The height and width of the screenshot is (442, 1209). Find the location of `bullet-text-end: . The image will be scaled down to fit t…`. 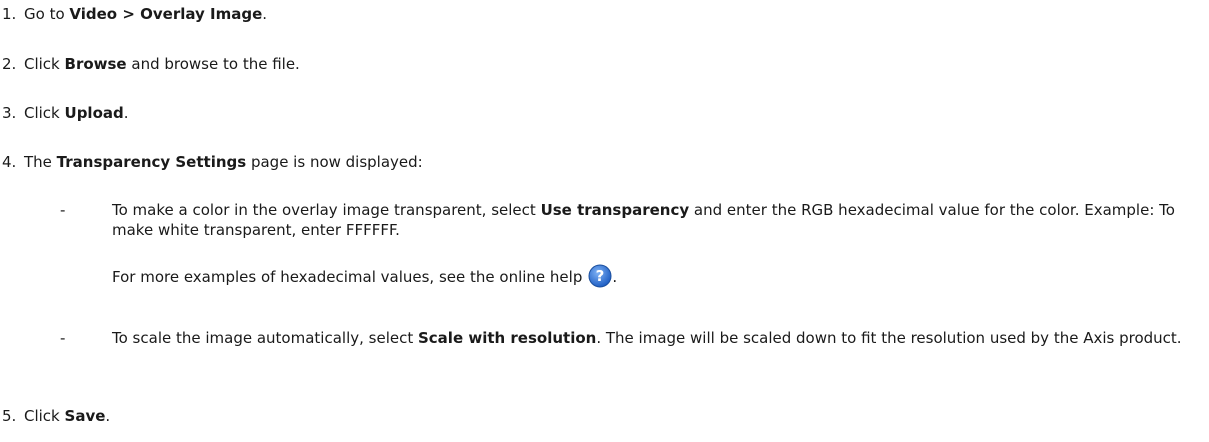

bullet-text-end: . The image will be scaled down to fit t… is located at coordinates (889, 338).